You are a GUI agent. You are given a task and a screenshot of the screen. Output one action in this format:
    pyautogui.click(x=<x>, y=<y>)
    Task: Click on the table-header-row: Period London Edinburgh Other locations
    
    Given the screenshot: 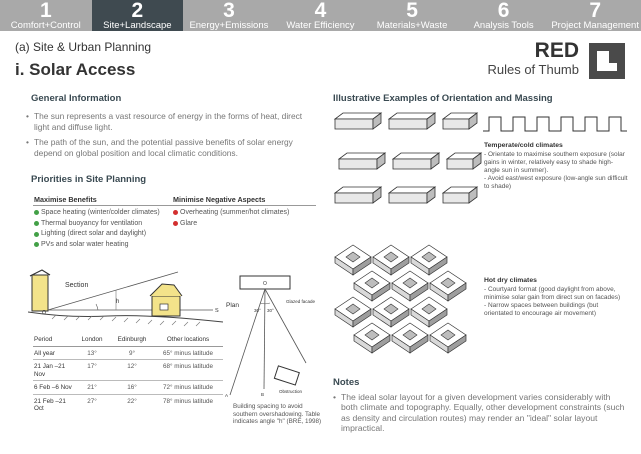 What is the action you would take?
    pyautogui.click(x=128, y=341)
    